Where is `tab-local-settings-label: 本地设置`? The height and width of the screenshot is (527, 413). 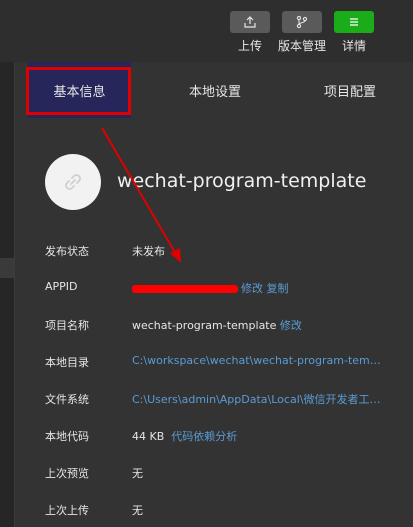
tab-local-settings-label: 本地设置 is located at coordinates (214, 92).